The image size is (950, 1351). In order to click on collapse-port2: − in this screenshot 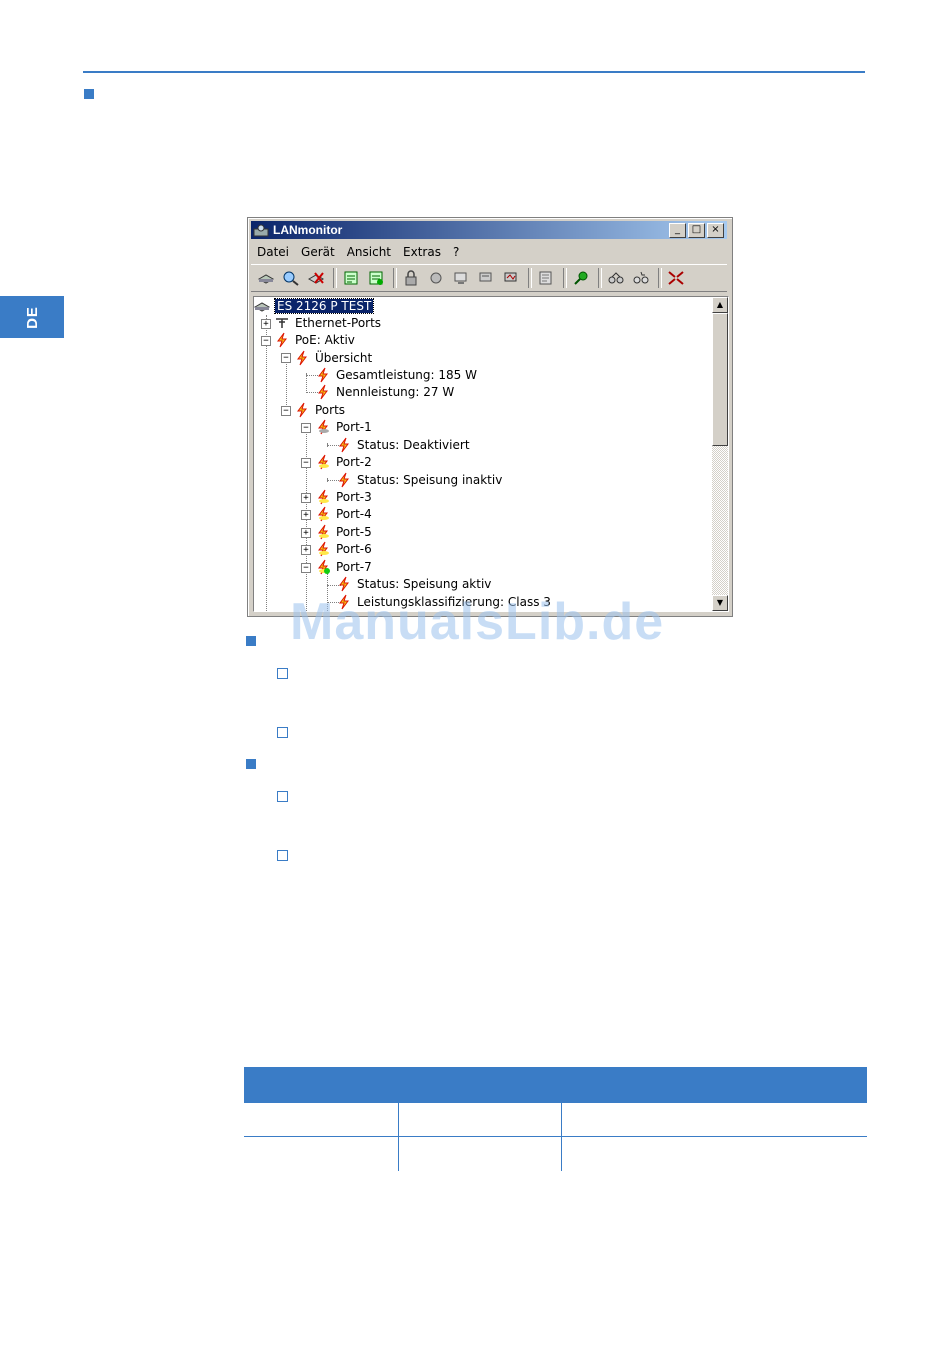, I will do `click(306, 463)`.